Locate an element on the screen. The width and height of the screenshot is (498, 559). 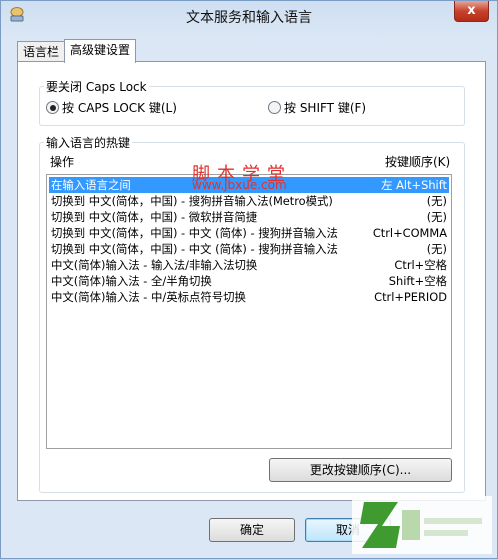
radio-capslock-key is located at coordinates (52, 107).